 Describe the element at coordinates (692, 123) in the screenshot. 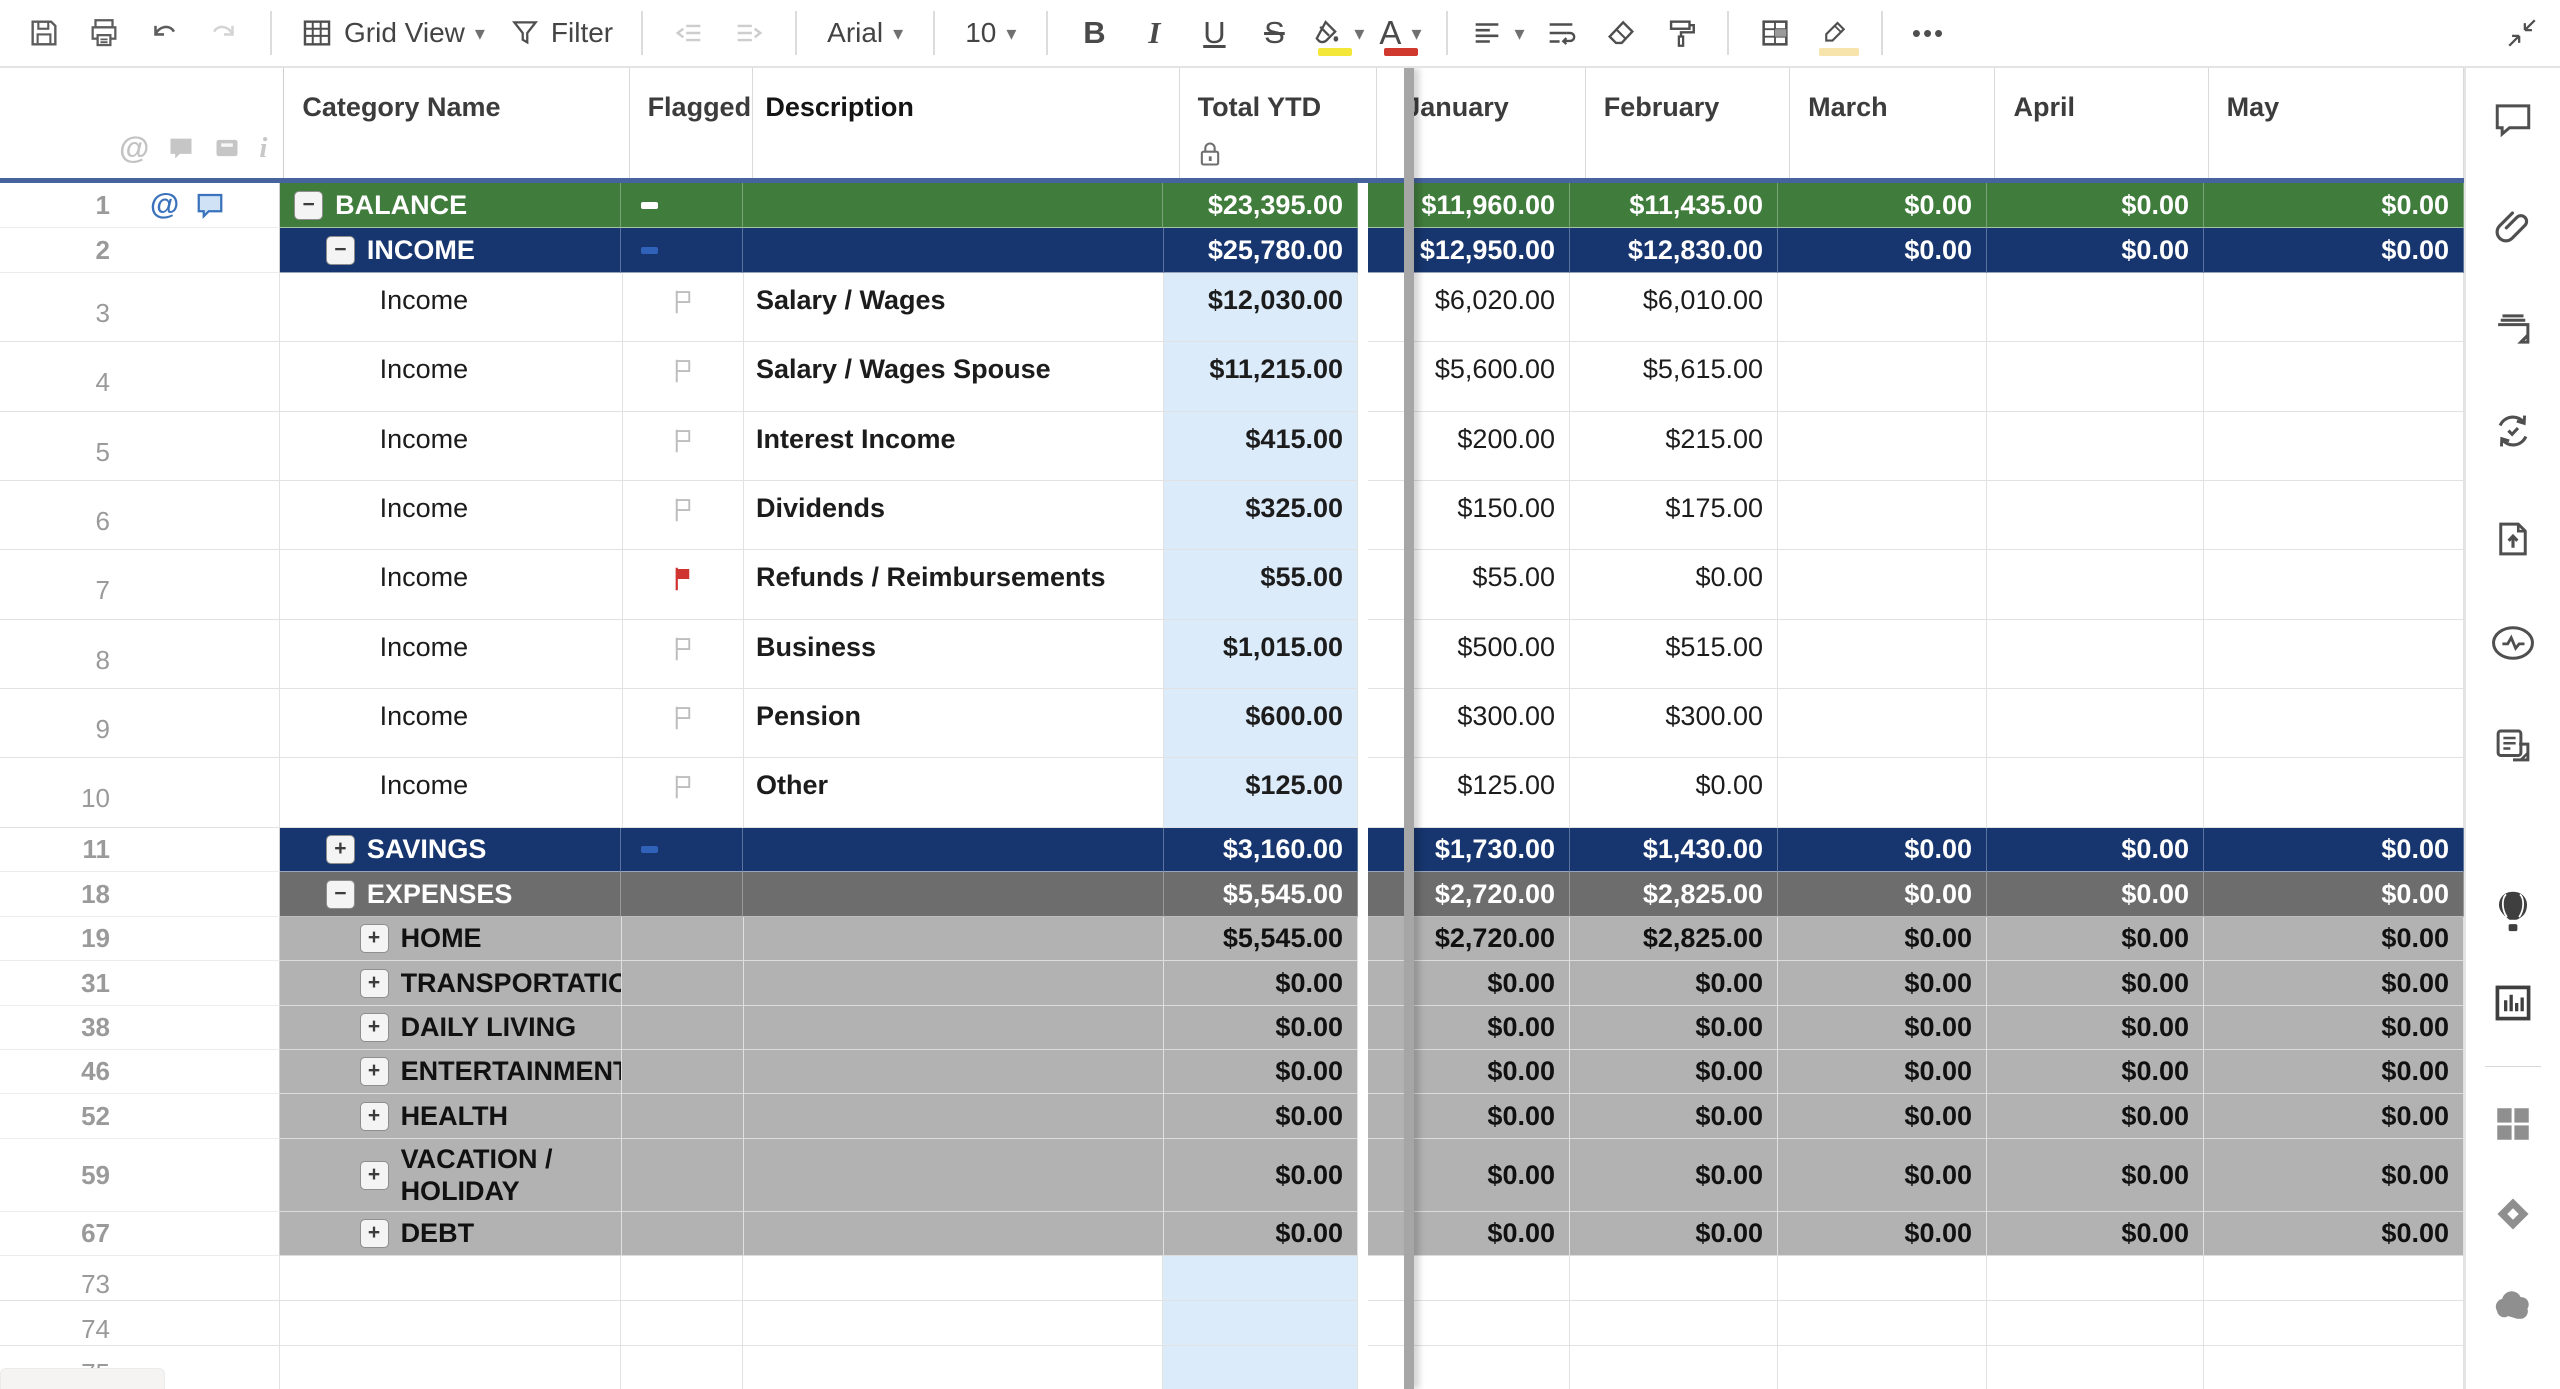

I see `column-header-flagged: Flagged` at that location.